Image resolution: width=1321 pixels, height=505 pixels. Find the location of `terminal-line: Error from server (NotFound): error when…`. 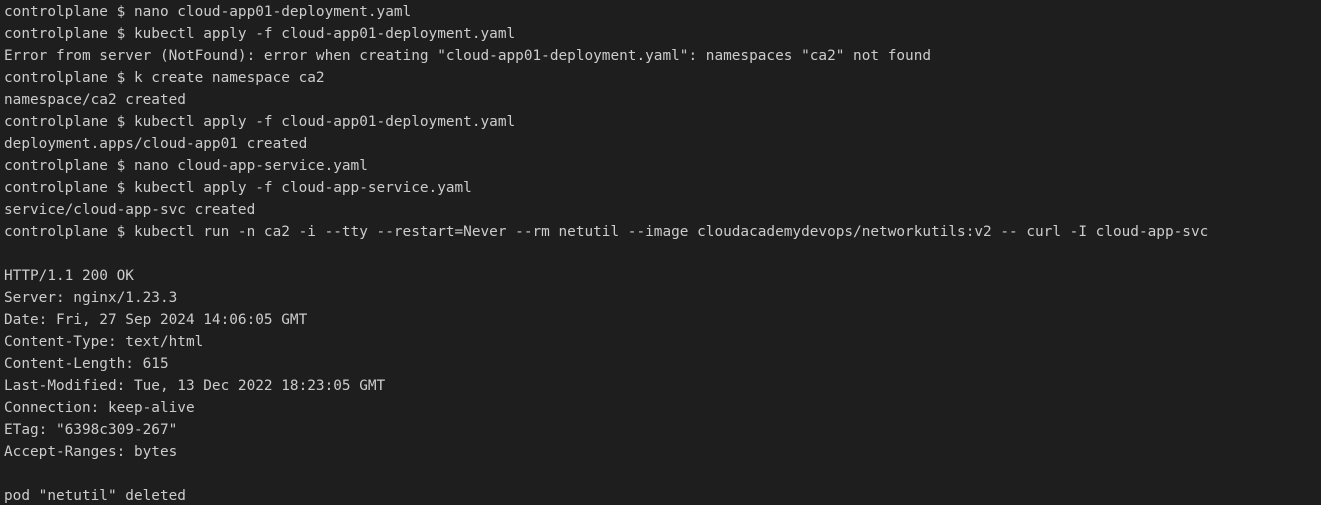

terminal-line: Error from server (NotFound): error when… is located at coordinates (468, 56).